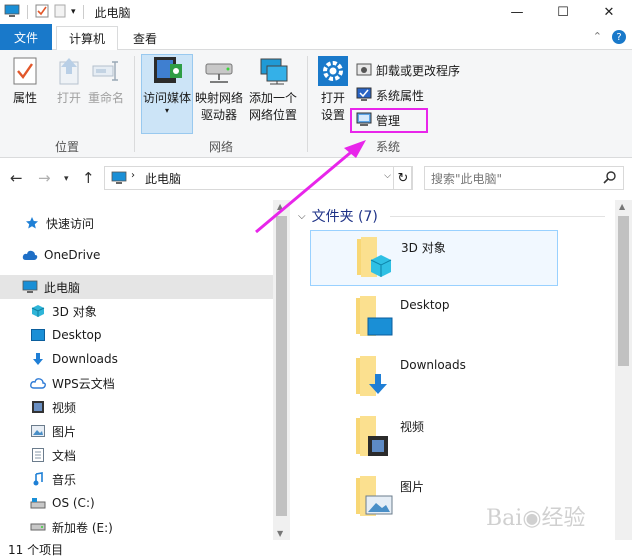 Image resolution: width=632 pixels, height=558 pixels. I want to click on breadcrumb-chevron-icon: ›, so click(133, 175).